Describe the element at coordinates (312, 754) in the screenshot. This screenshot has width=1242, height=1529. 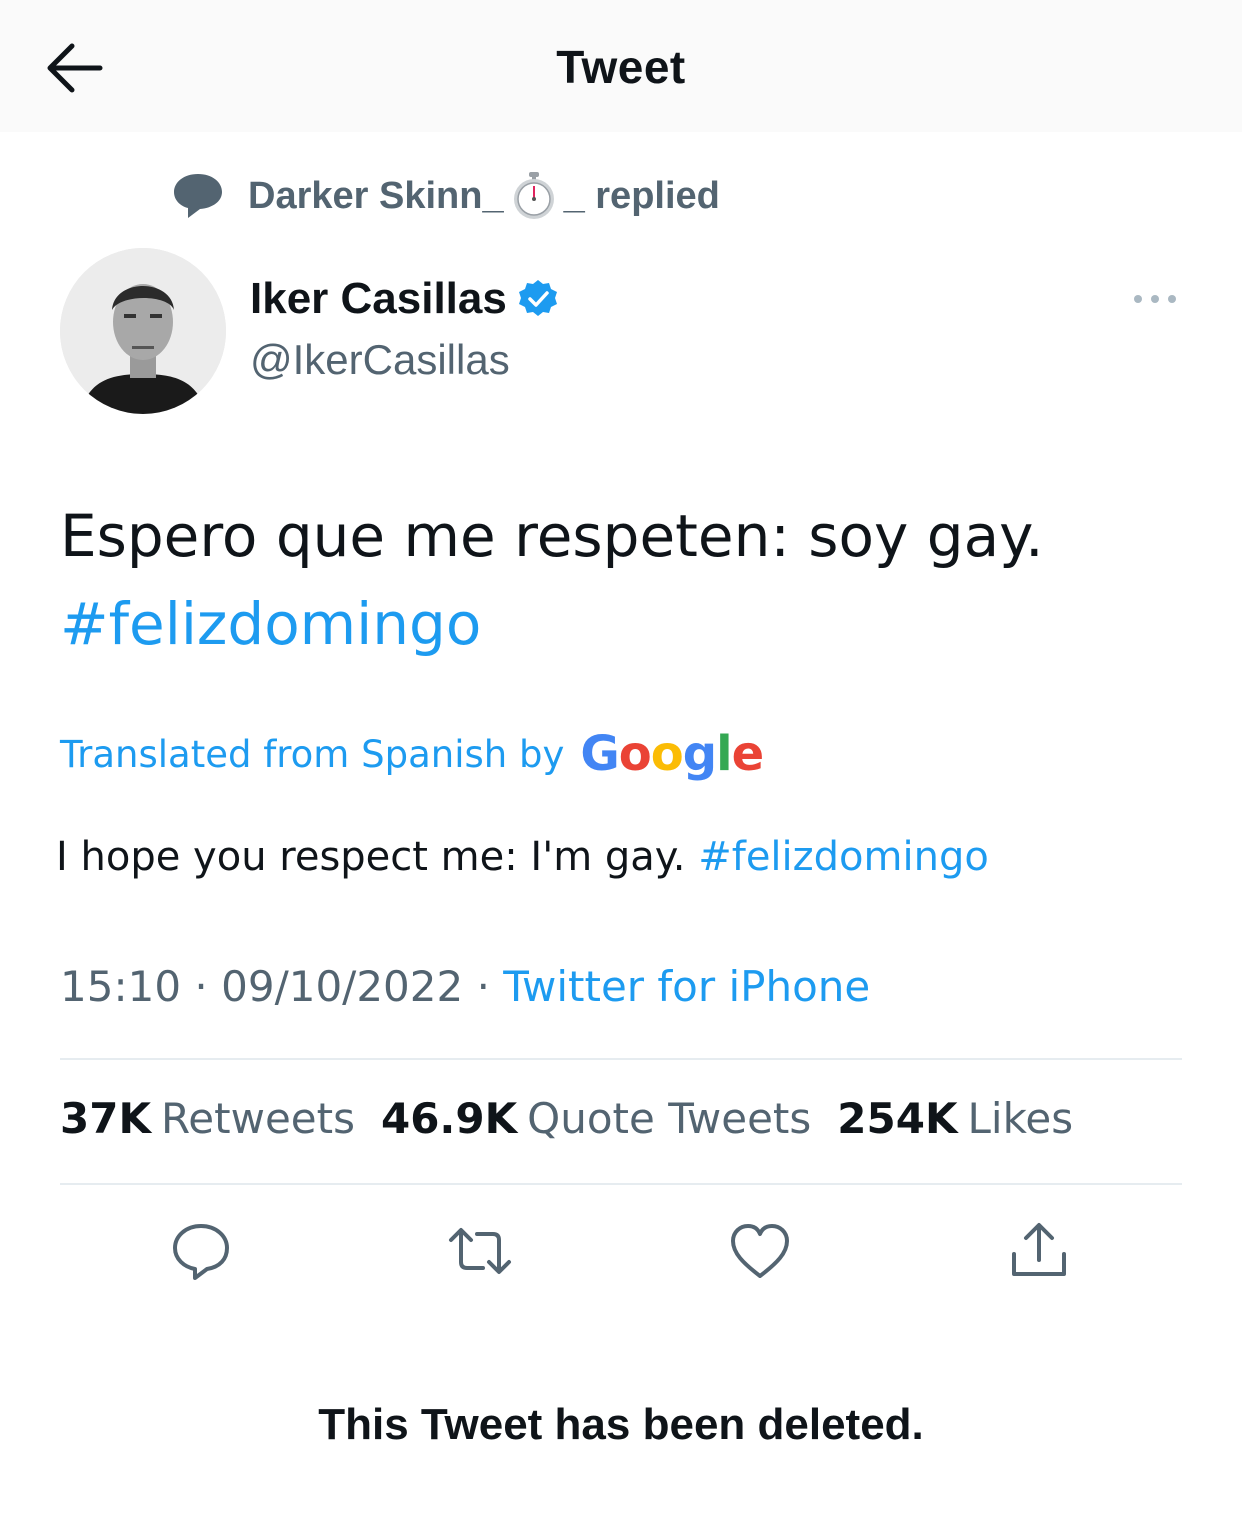
I see `translation-label: Translated from Spanish by` at that location.